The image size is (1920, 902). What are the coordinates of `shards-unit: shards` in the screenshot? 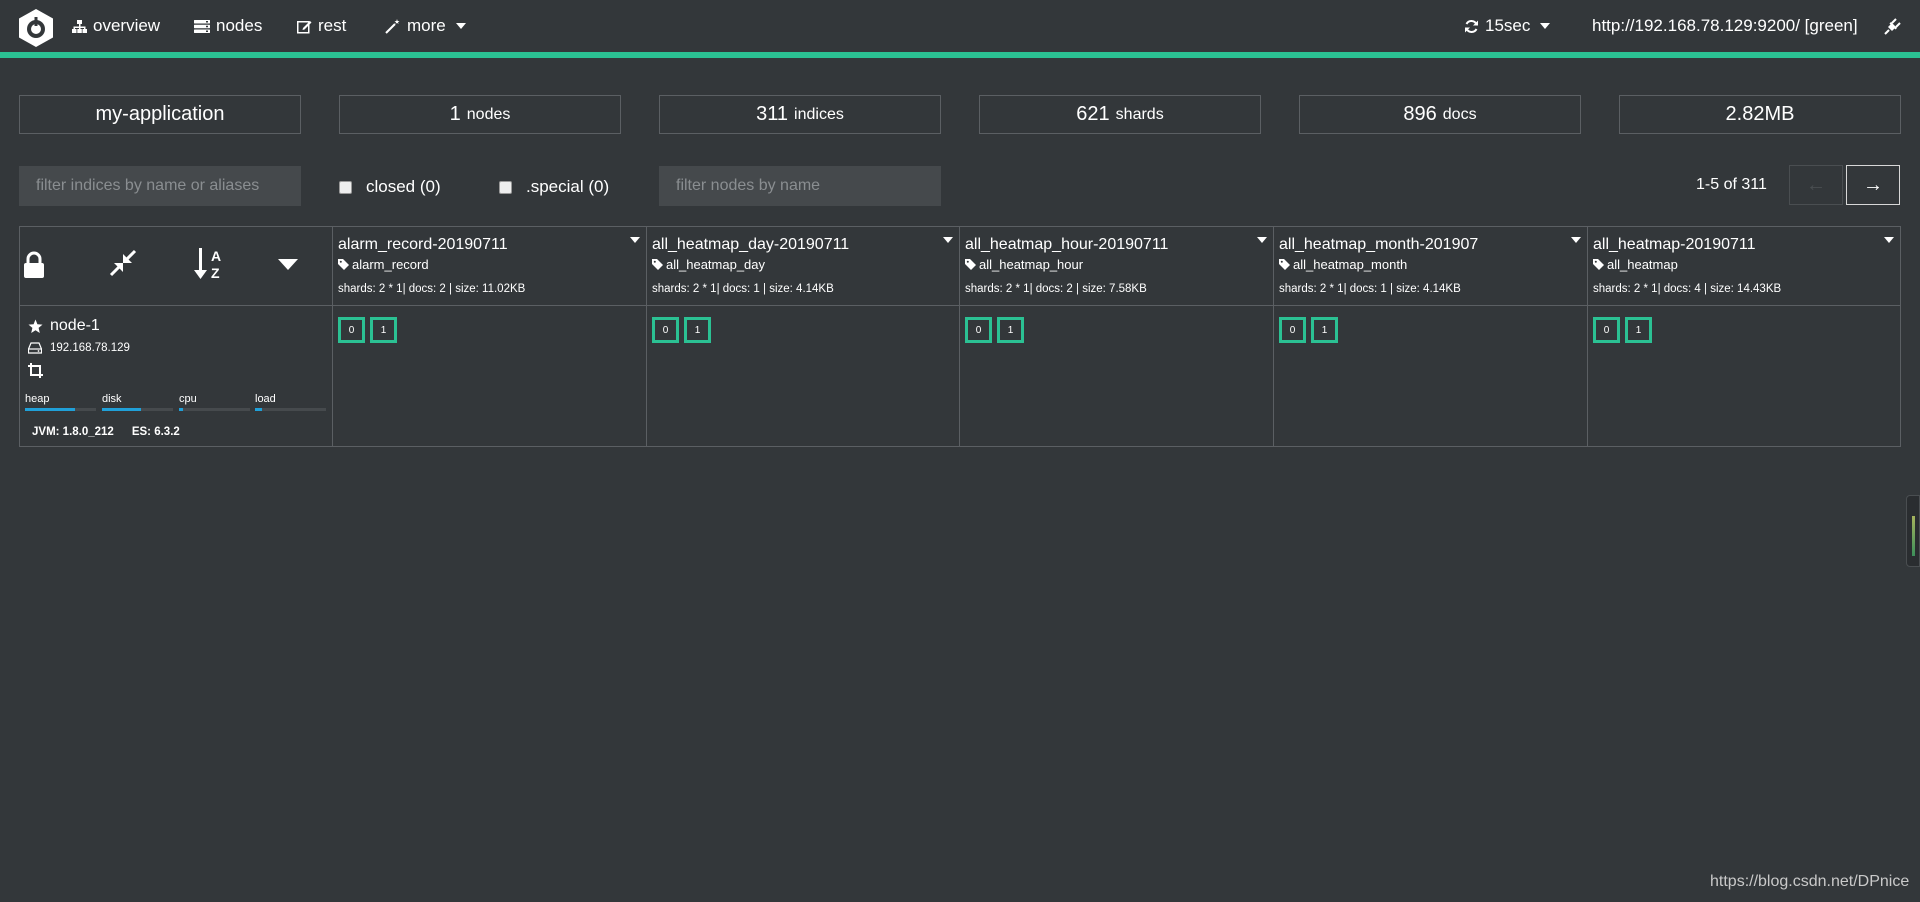 It's located at (1139, 114).